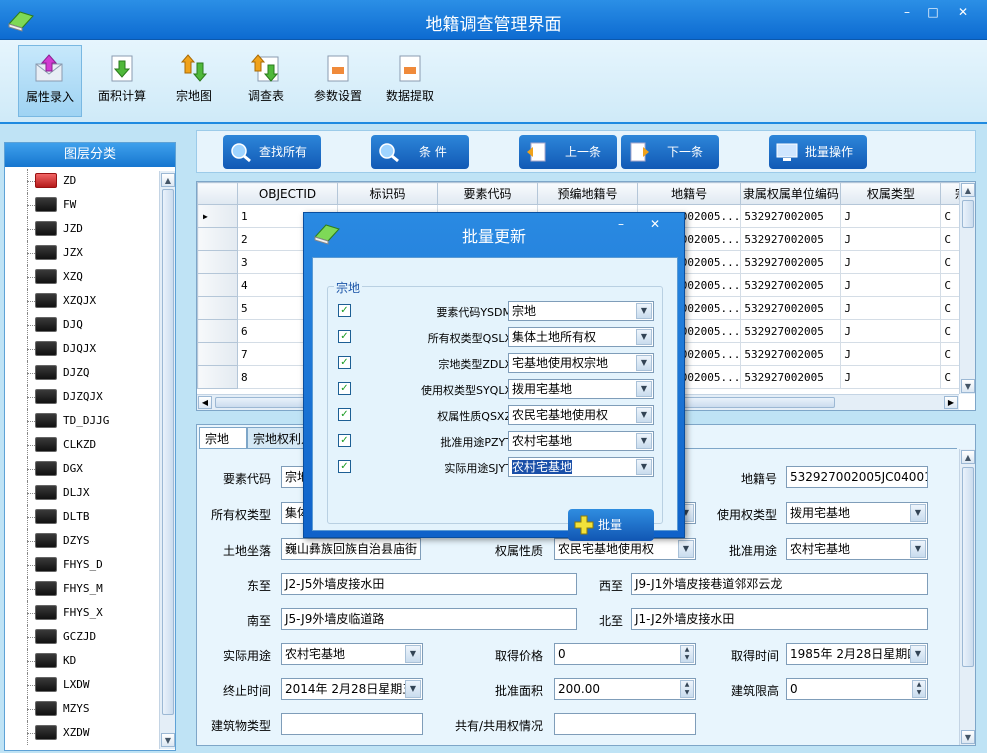 Image resolution: width=987 pixels, height=753 pixels. I want to click on layer-item: FHYS_X, so click(83, 613).